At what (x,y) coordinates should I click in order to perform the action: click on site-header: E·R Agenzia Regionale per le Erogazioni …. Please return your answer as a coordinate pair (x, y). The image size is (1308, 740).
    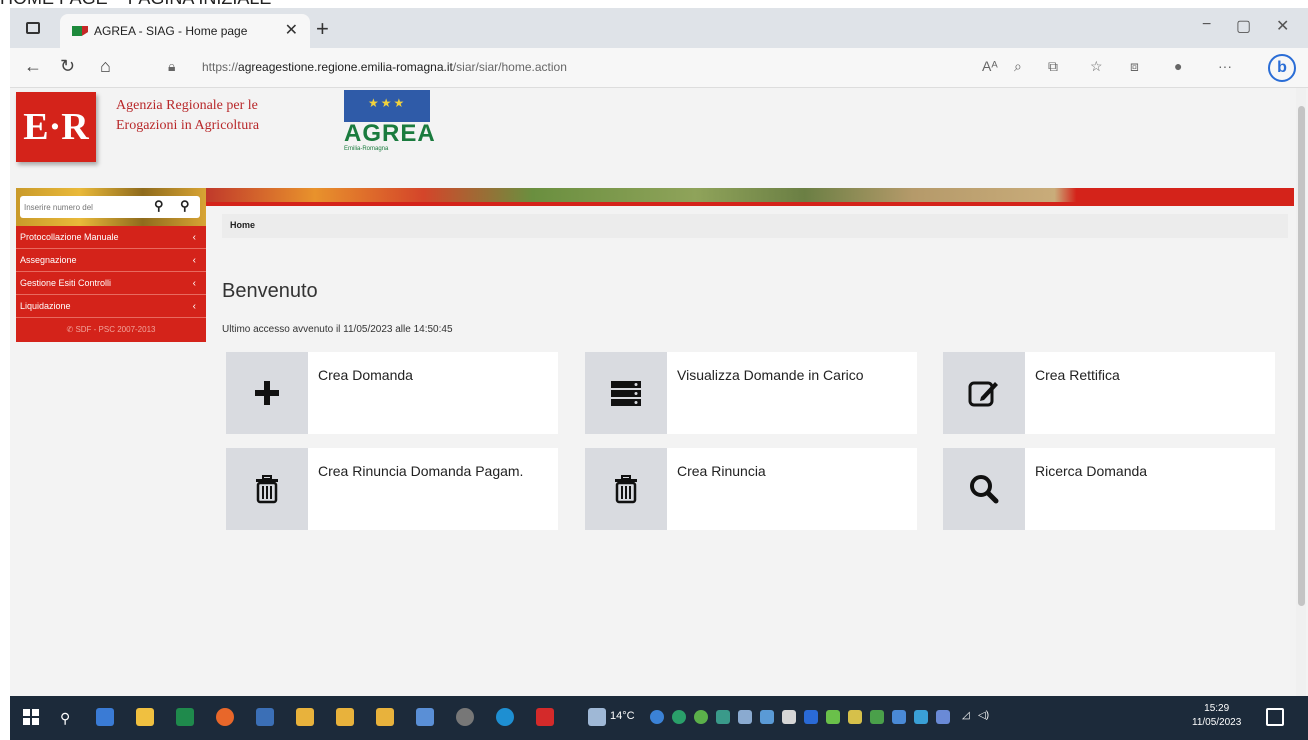
    Looking at the image, I should click on (652, 138).